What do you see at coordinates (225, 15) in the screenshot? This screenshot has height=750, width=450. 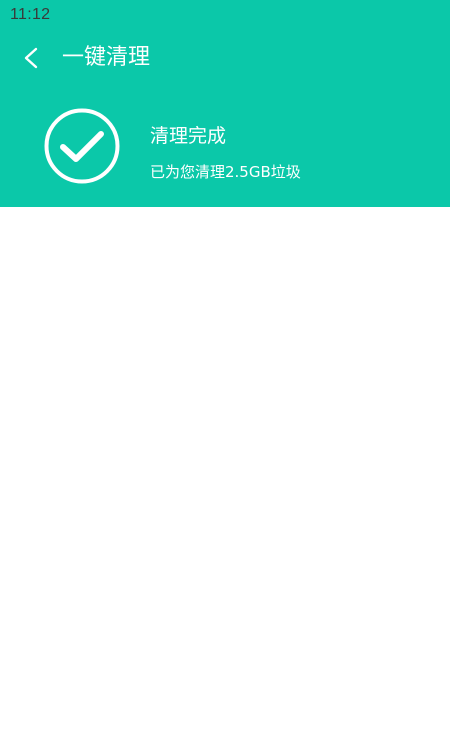 I see `status-bar: 11:12` at bounding box center [225, 15].